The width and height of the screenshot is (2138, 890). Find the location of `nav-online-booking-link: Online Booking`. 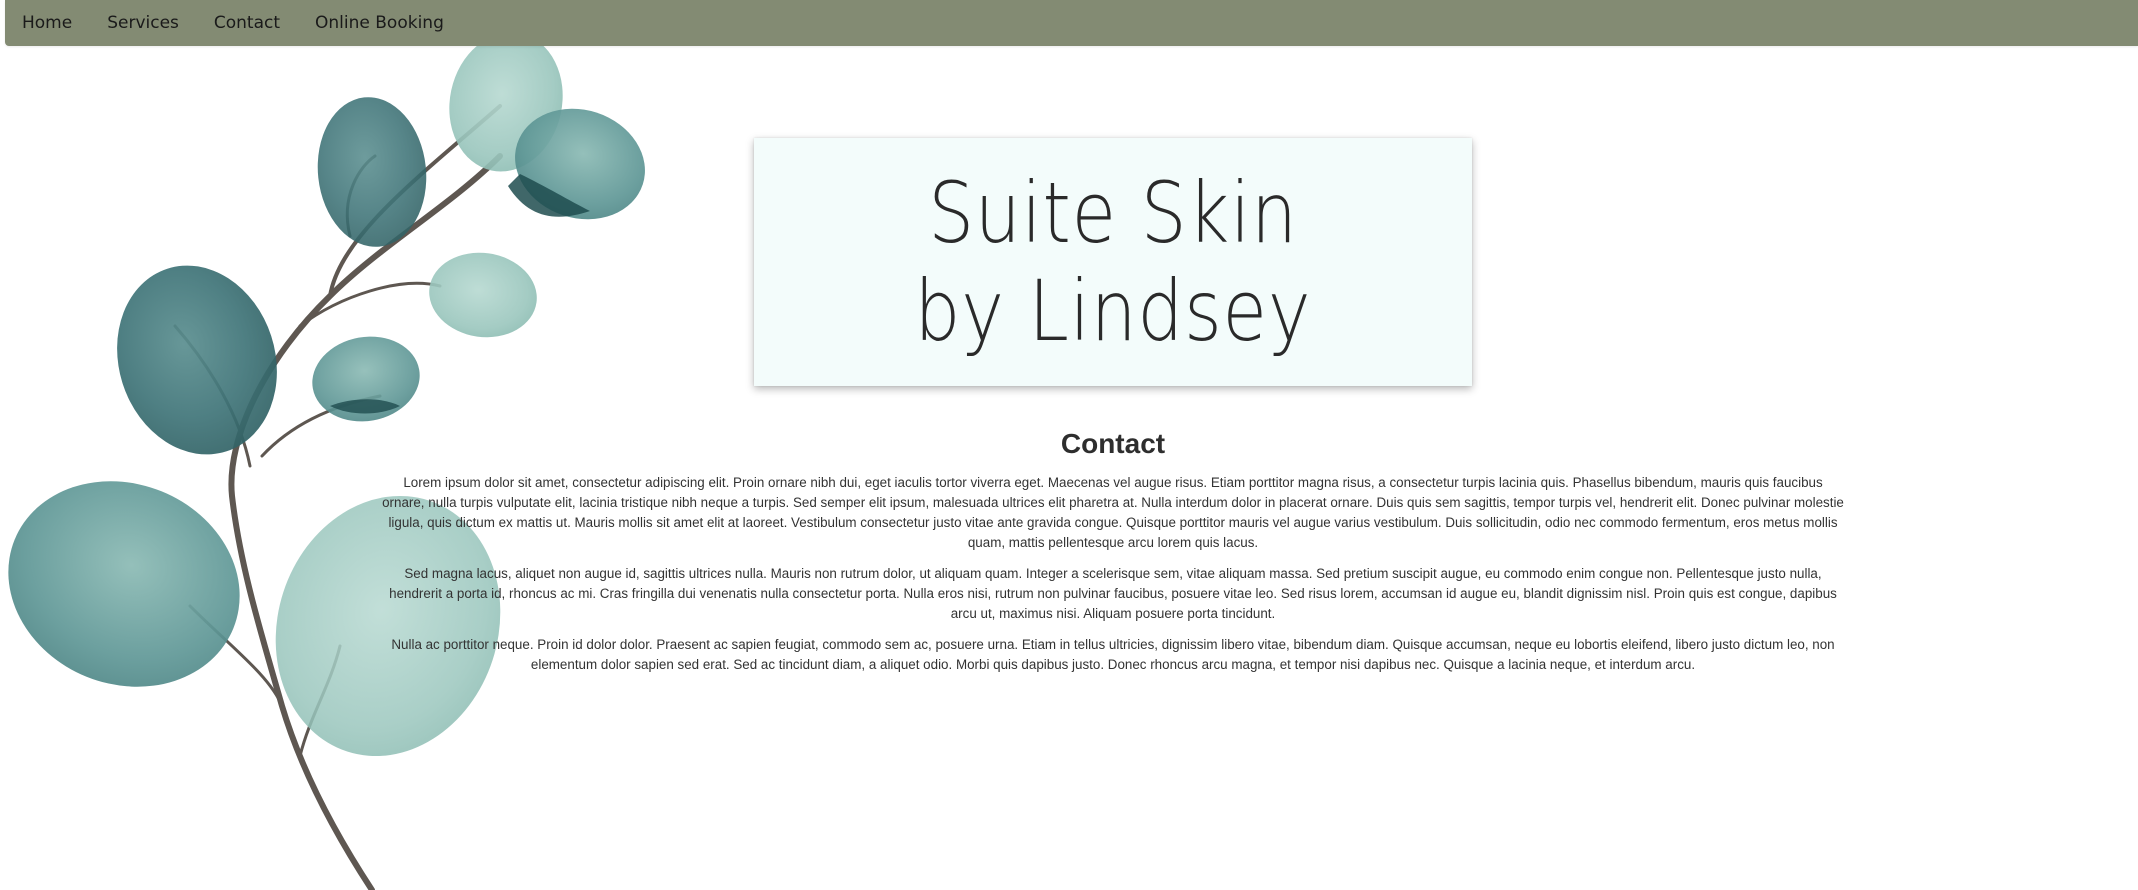

nav-online-booking-link: Online Booking is located at coordinates (379, 23).